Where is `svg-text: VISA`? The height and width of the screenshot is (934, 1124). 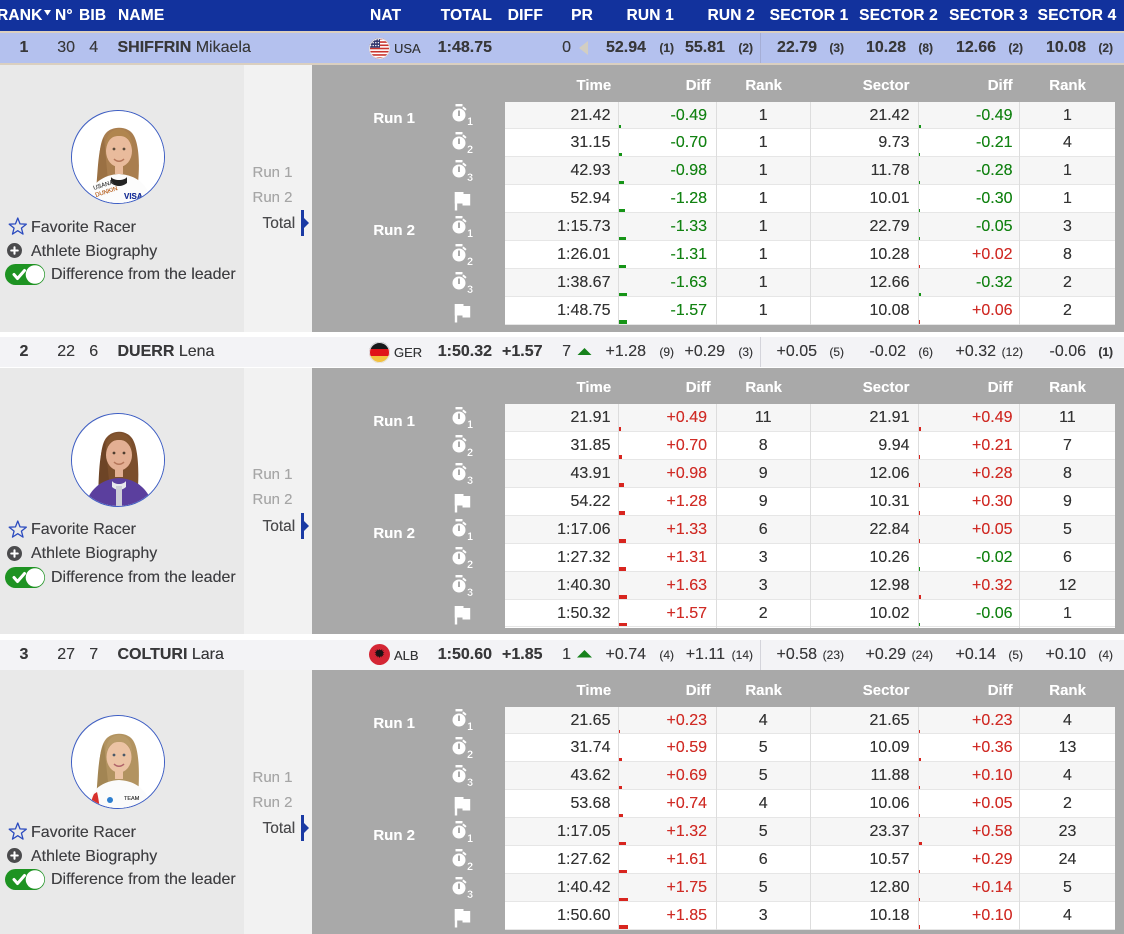
svg-text: VISA is located at coordinates (133, 196).